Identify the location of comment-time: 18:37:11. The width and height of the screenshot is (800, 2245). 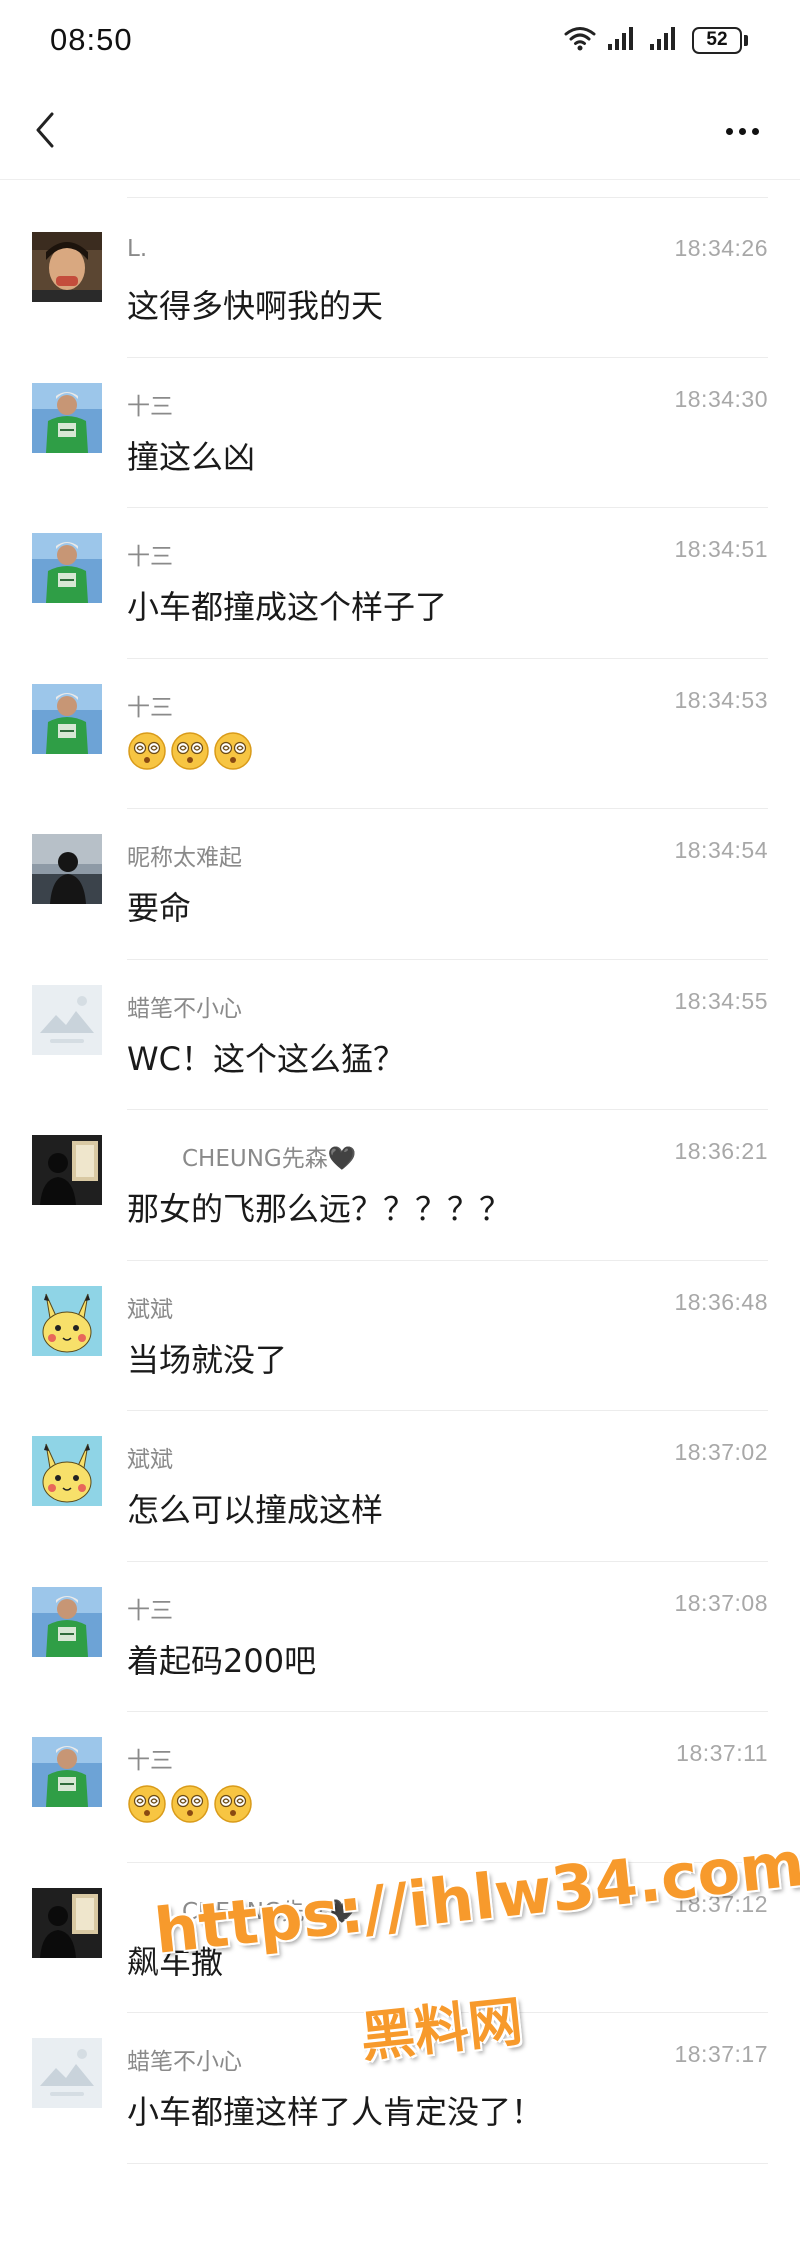
(722, 1753).